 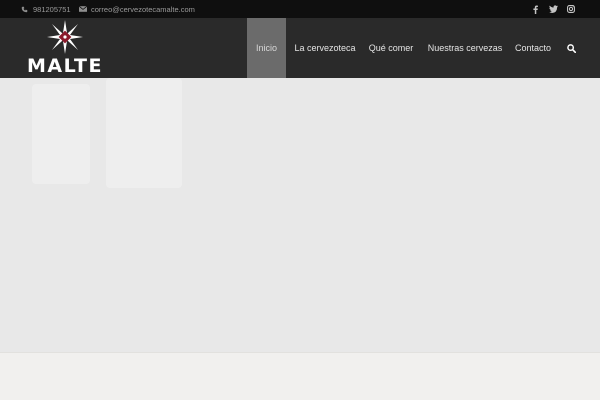 What do you see at coordinates (300, 376) in the screenshot?
I see `section-band` at bounding box center [300, 376].